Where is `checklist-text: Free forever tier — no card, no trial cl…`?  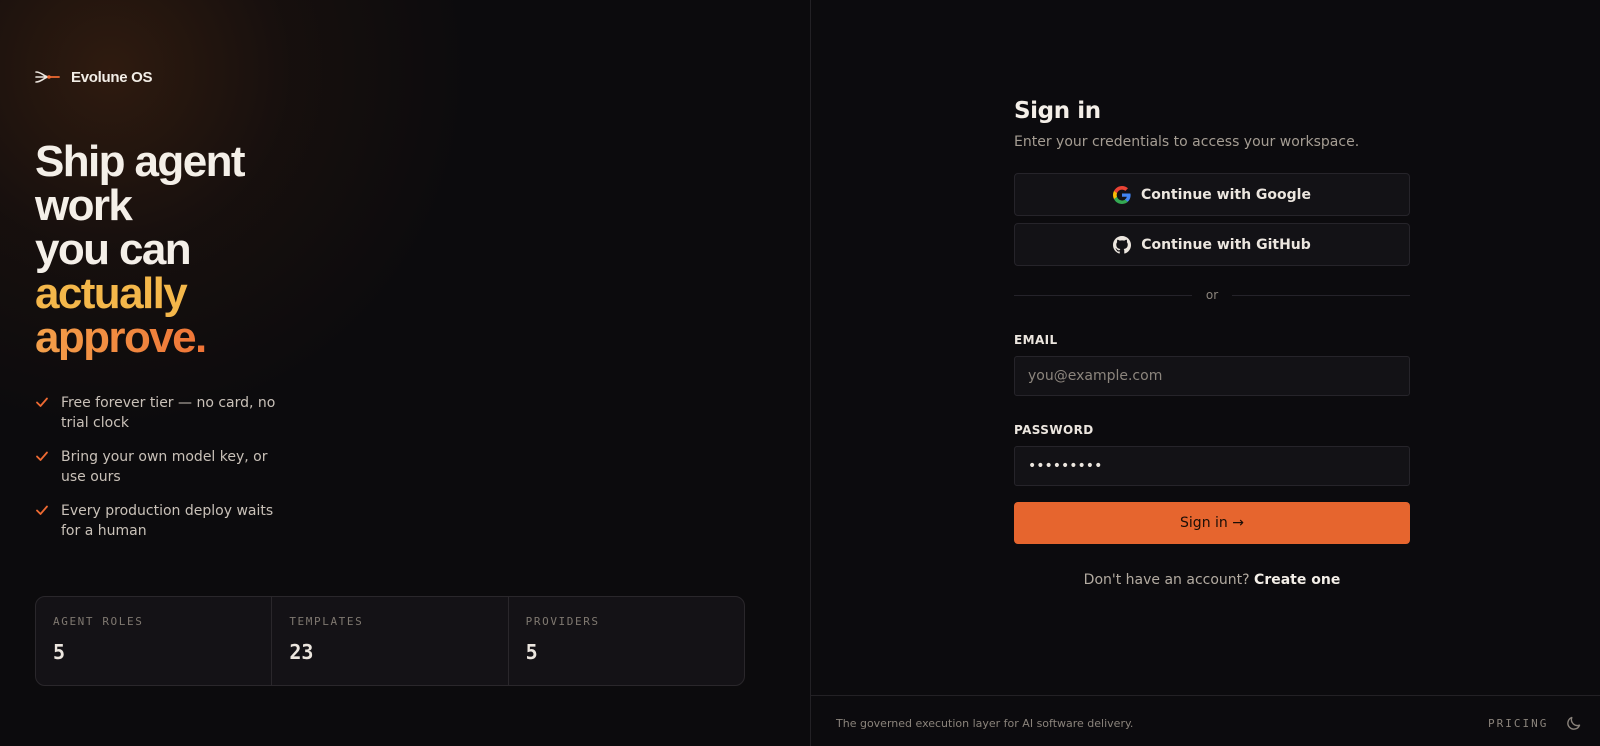 checklist-text: Free forever tier — no card, no trial cl… is located at coordinates (168, 413).